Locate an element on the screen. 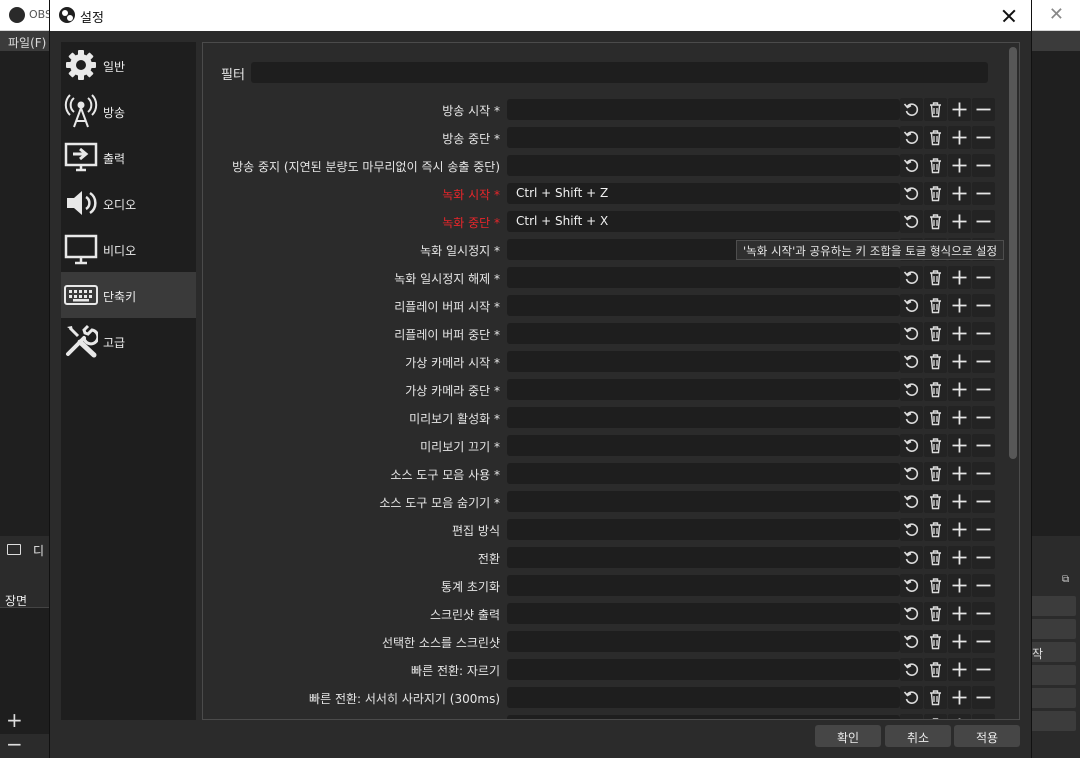 The width and height of the screenshot is (1080, 758). sidebar-item-audio: 오디오 is located at coordinates (128, 203).